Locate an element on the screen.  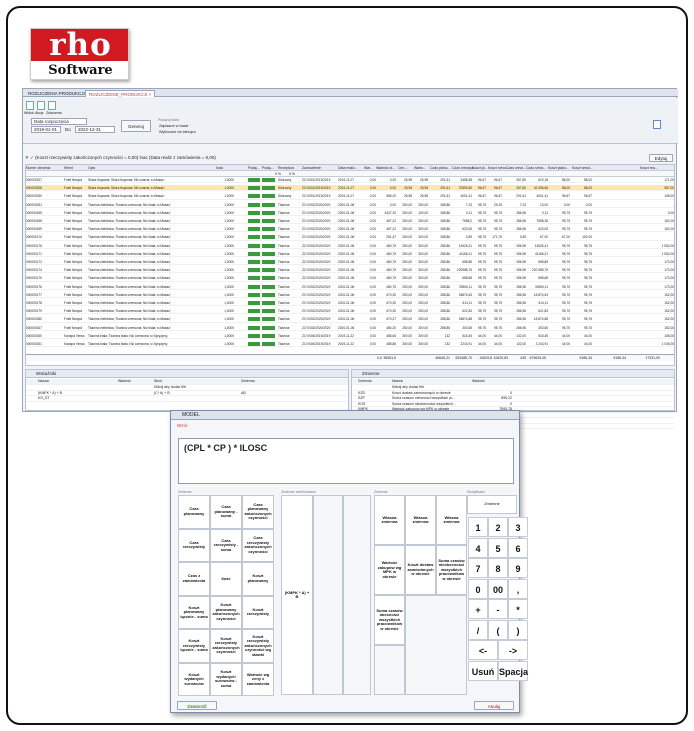
keypad-key: <- is located at coordinates (483, 650).